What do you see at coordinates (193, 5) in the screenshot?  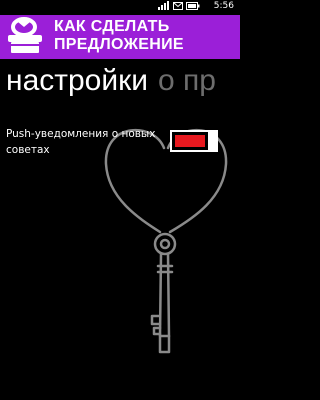 I see `battery-icon` at bounding box center [193, 5].